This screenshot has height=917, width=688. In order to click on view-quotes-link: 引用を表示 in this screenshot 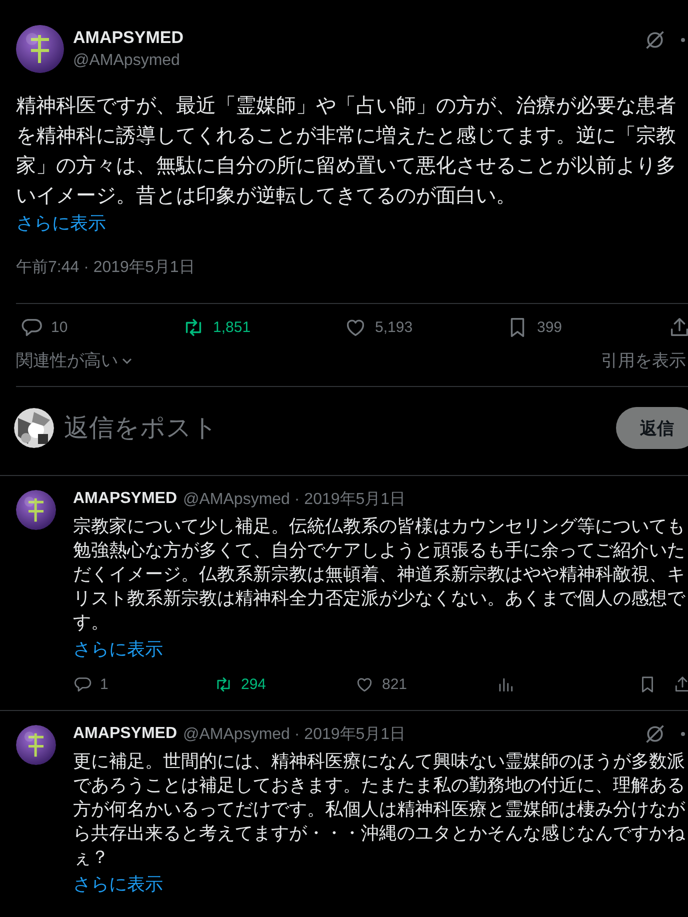, I will do `click(644, 360)`.